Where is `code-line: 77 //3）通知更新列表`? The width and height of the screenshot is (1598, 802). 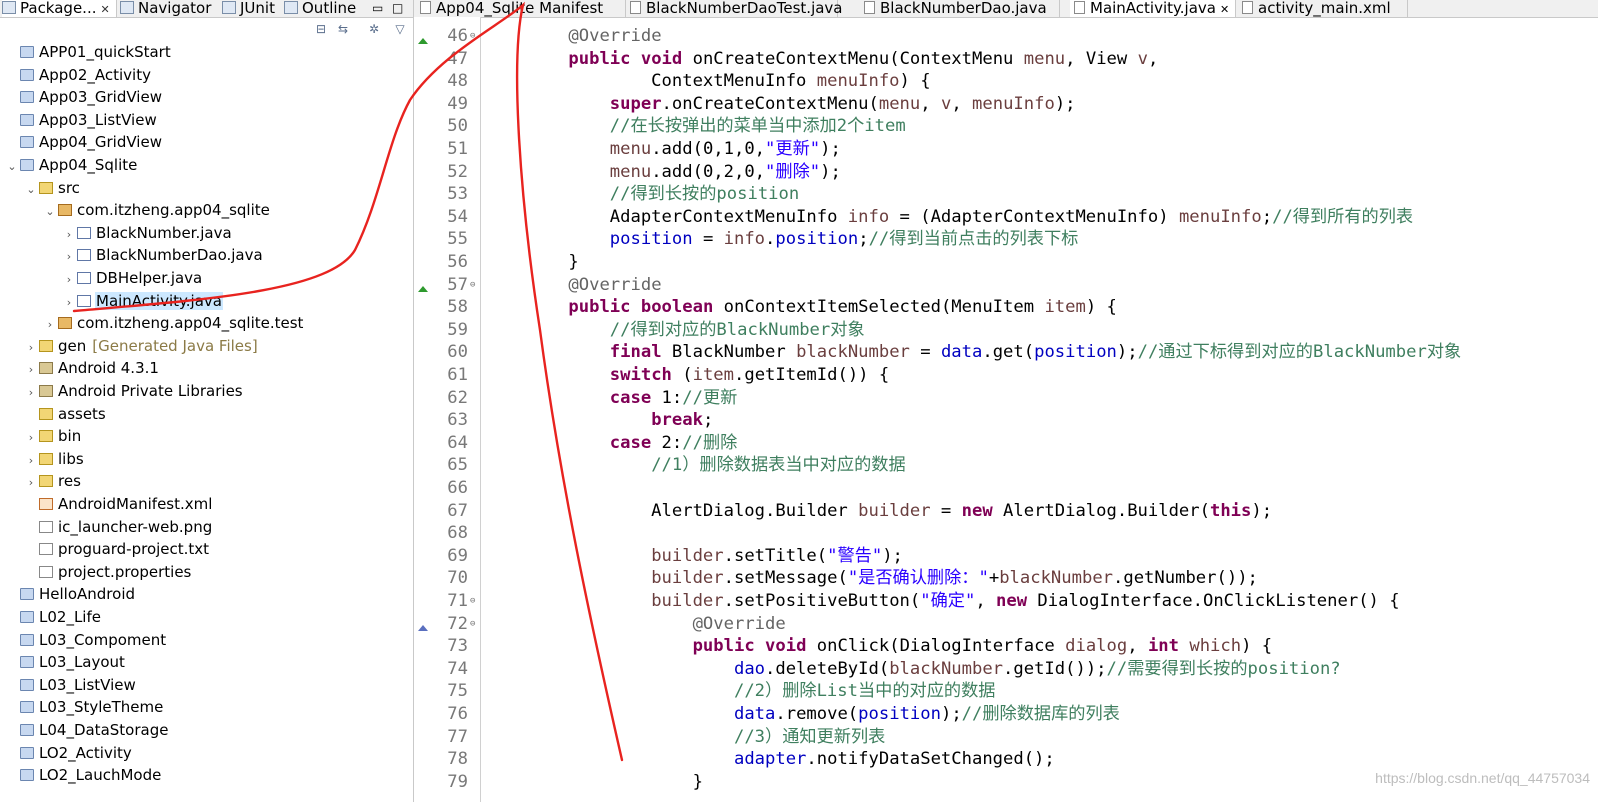
code-line: 77 //3）通知更新列表 is located at coordinates (1006, 737).